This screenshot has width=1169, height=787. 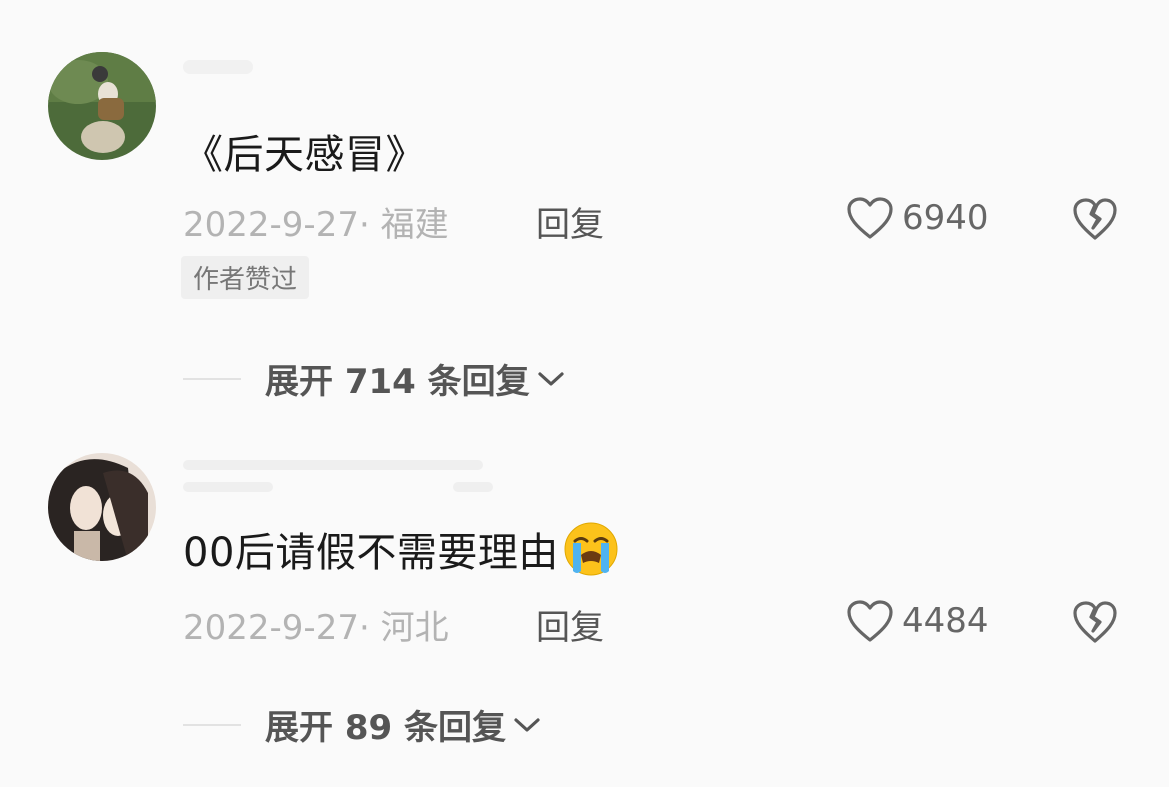 I want to click on comment-date-location: 2022-9-27· 河北, so click(x=316, y=628).